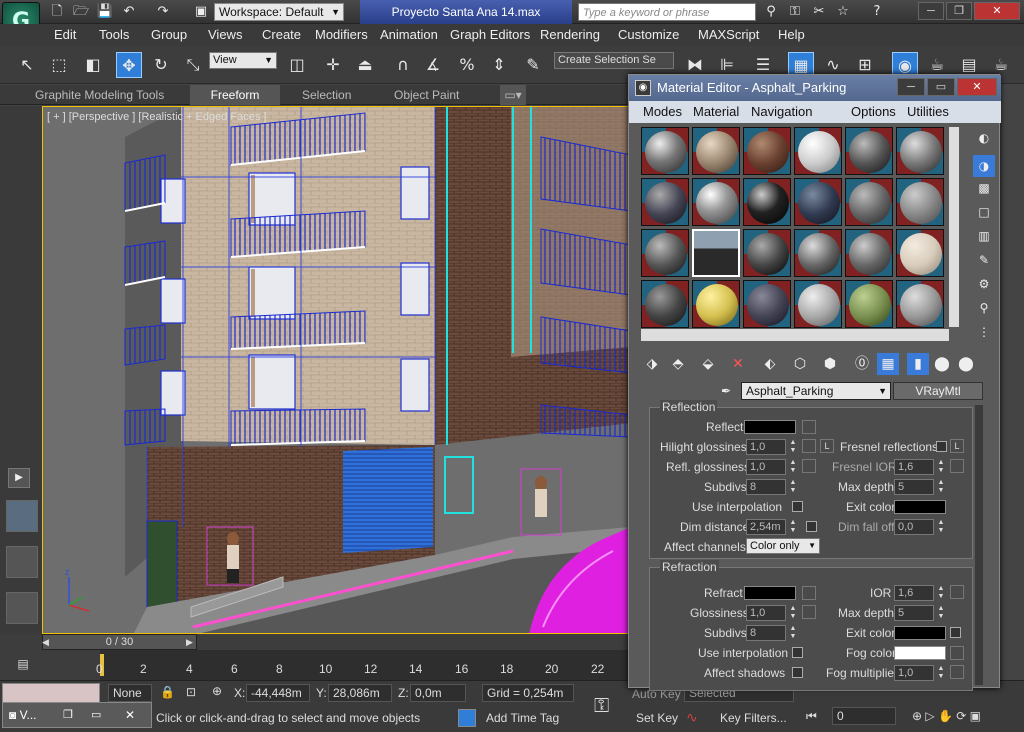  Describe the element at coordinates (766, 613) in the screenshot. I see `glossiness-input: 1,0` at that location.